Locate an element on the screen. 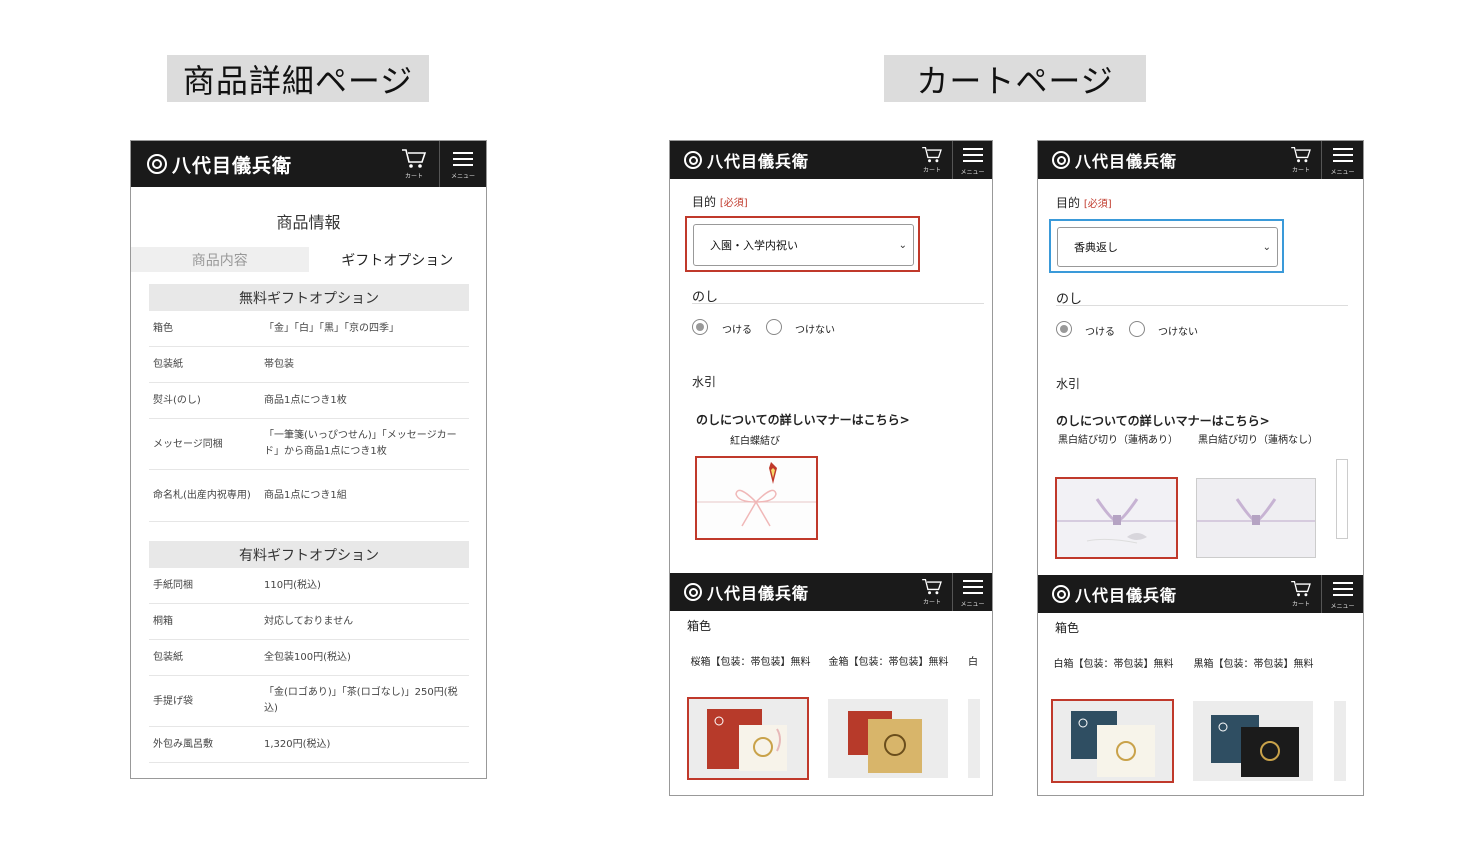  option-row: 包装紙 帯包装 is located at coordinates (309, 365).